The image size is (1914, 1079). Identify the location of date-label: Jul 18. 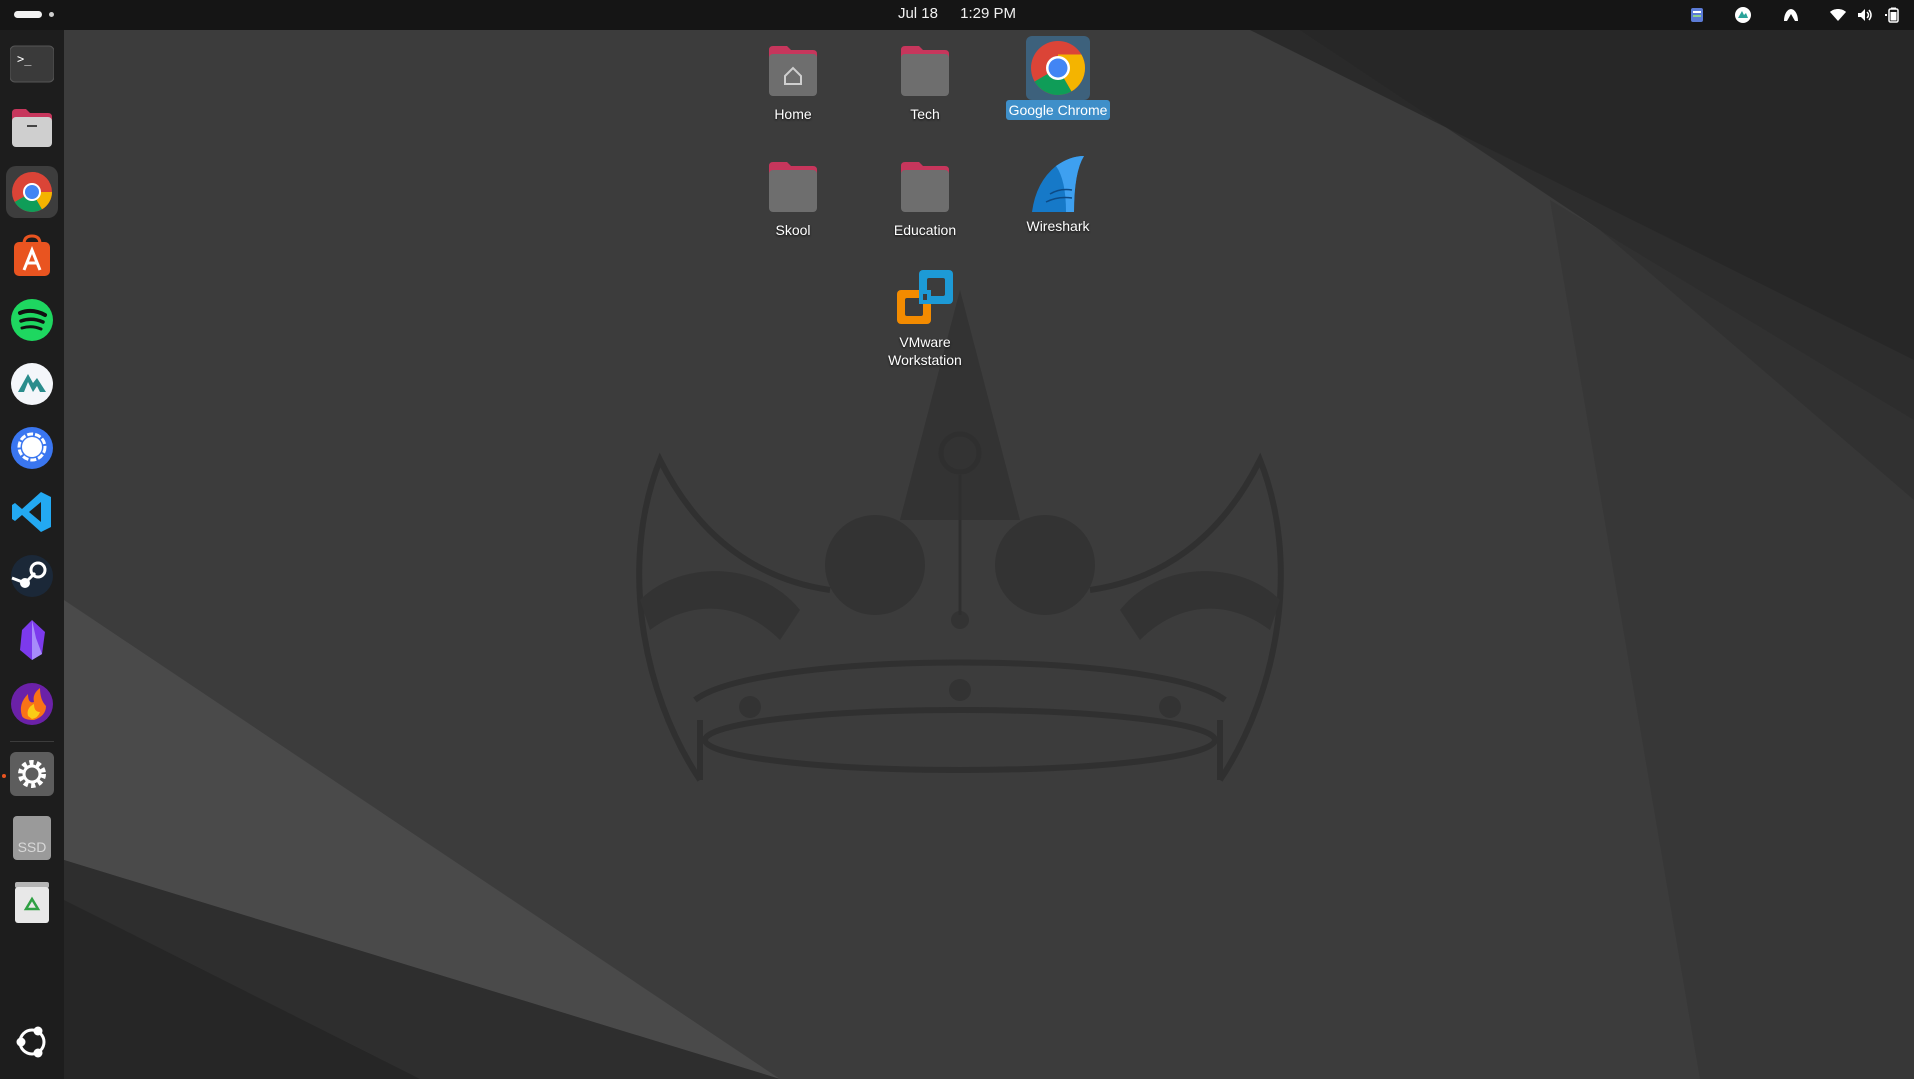
(918, 13).